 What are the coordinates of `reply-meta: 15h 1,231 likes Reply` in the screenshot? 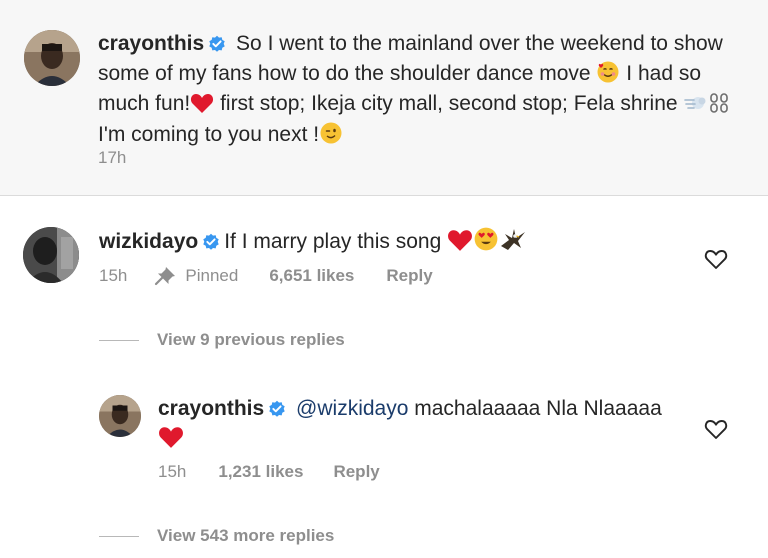 It's located at (269, 472).